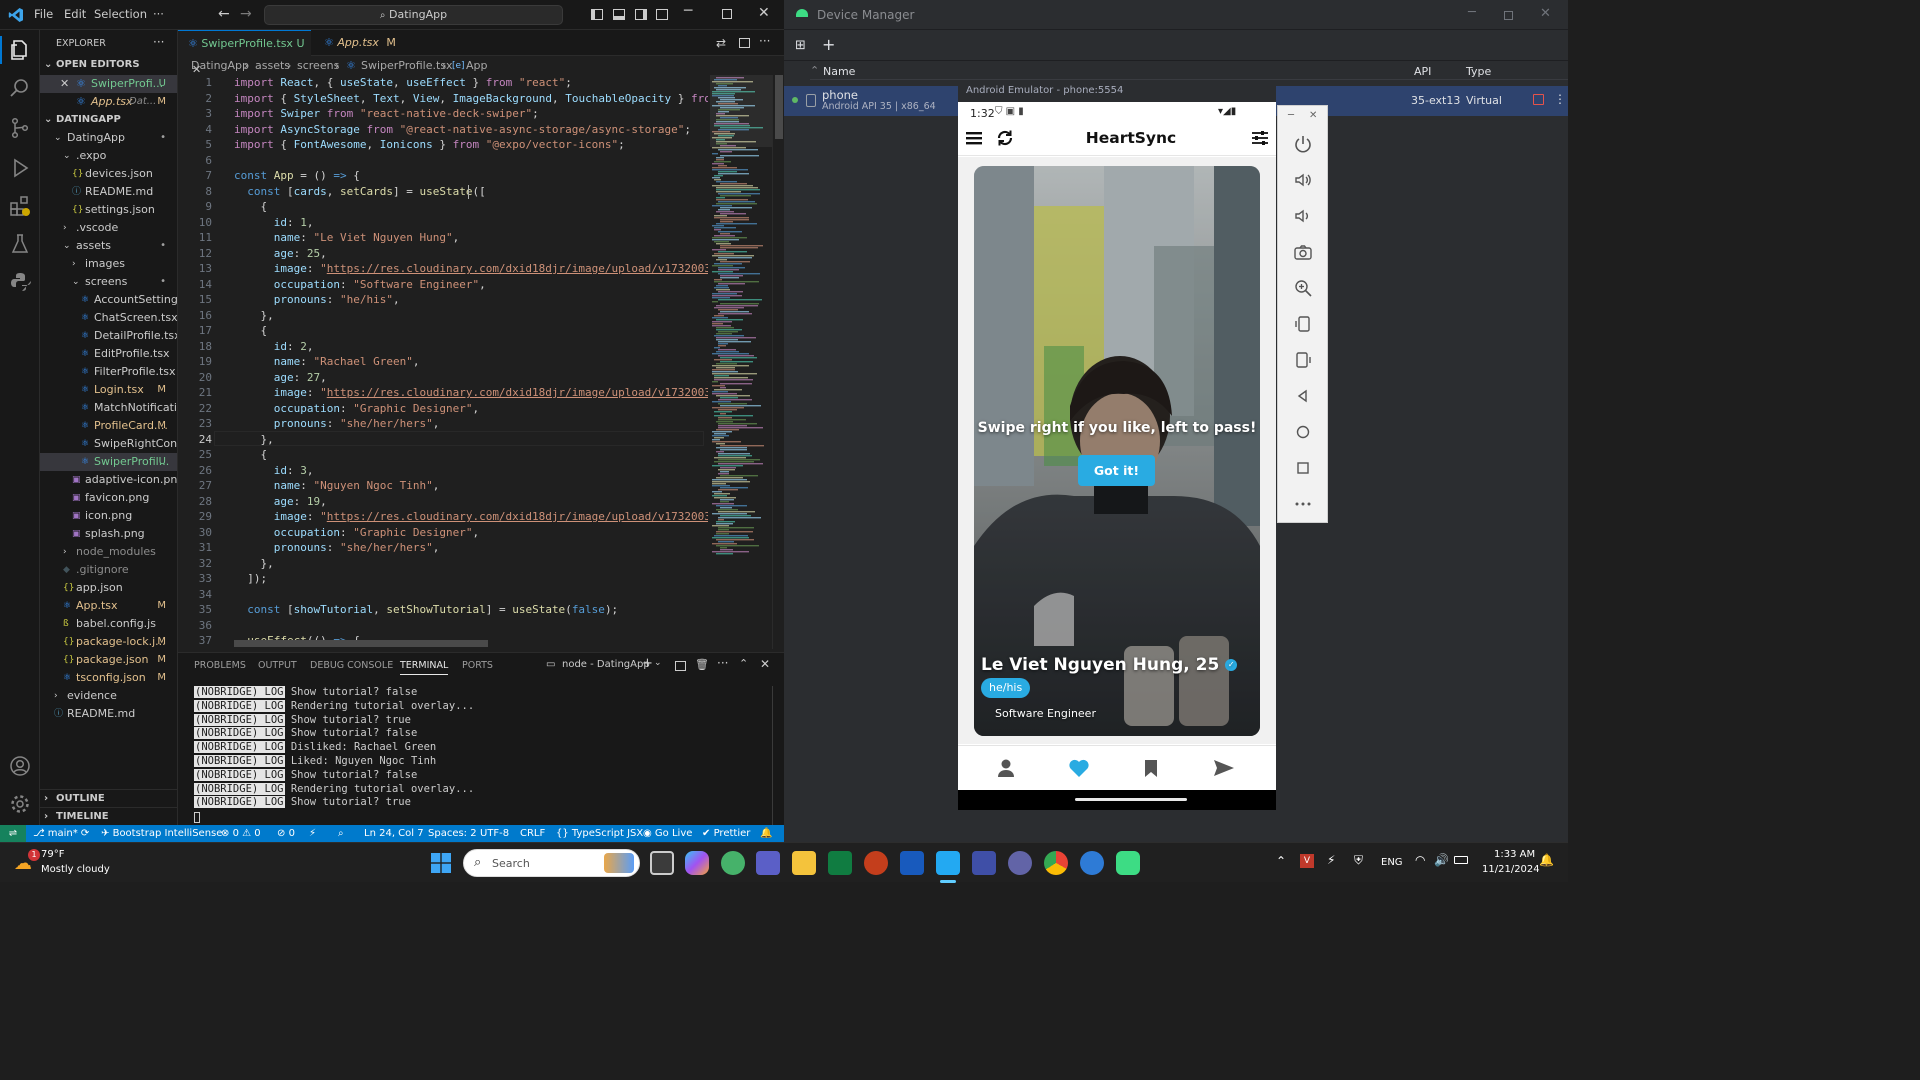 This screenshot has height=1080, width=1920. What do you see at coordinates (1303, 324) in the screenshot?
I see `rotate-left-icon` at bounding box center [1303, 324].